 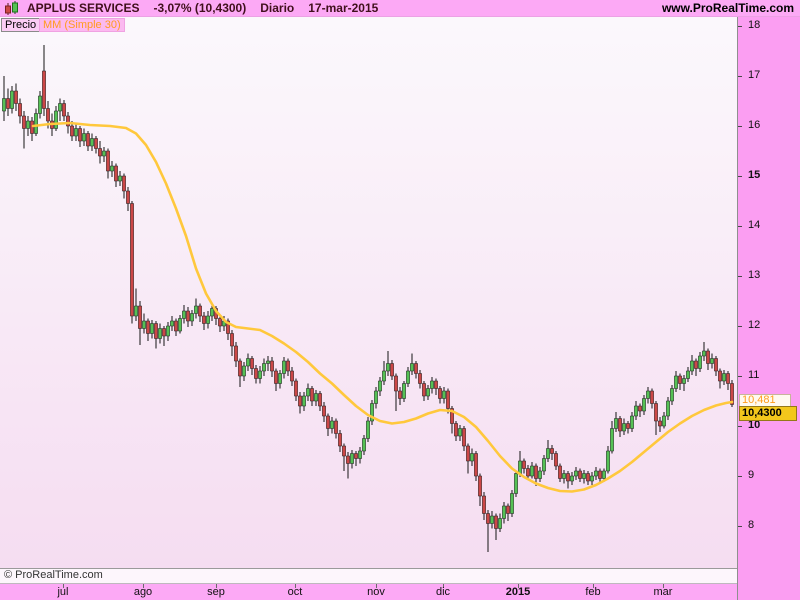 I want to click on time-axis-label: ago, so click(x=143, y=592).